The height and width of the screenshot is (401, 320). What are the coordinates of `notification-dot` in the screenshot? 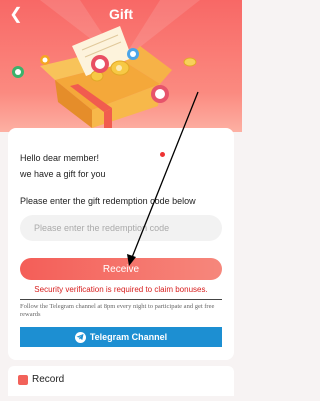 It's located at (162, 154).